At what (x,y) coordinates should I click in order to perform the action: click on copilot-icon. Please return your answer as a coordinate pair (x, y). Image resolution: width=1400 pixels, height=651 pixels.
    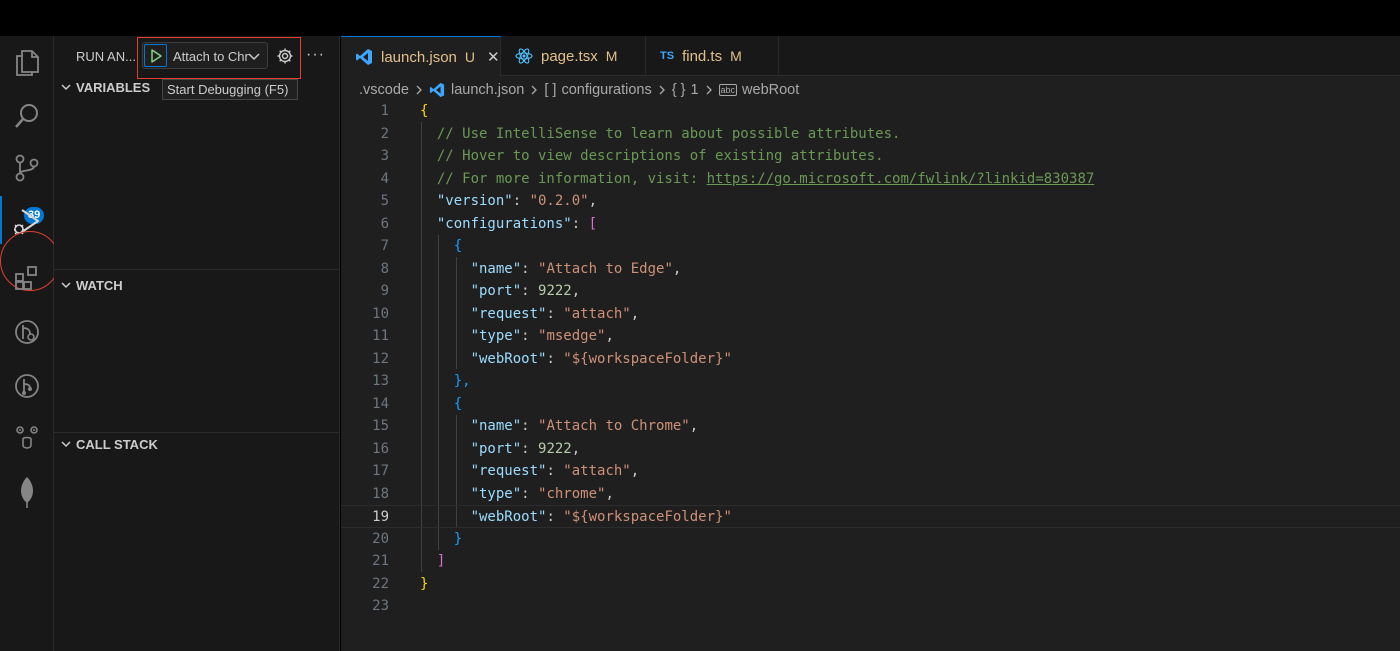
    Looking at the image, I should click on (27, 438).